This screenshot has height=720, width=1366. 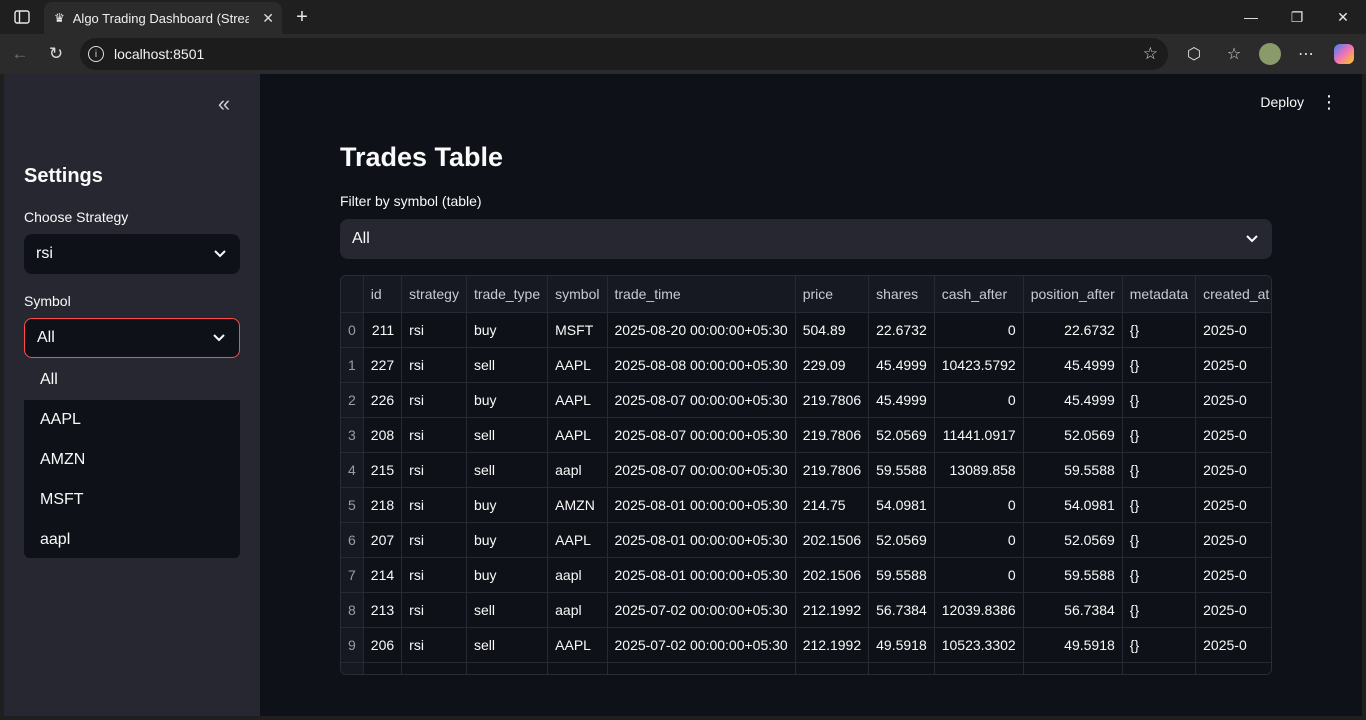 I want to click on column-header-symbol: symbol, so click(x=577, y=294).